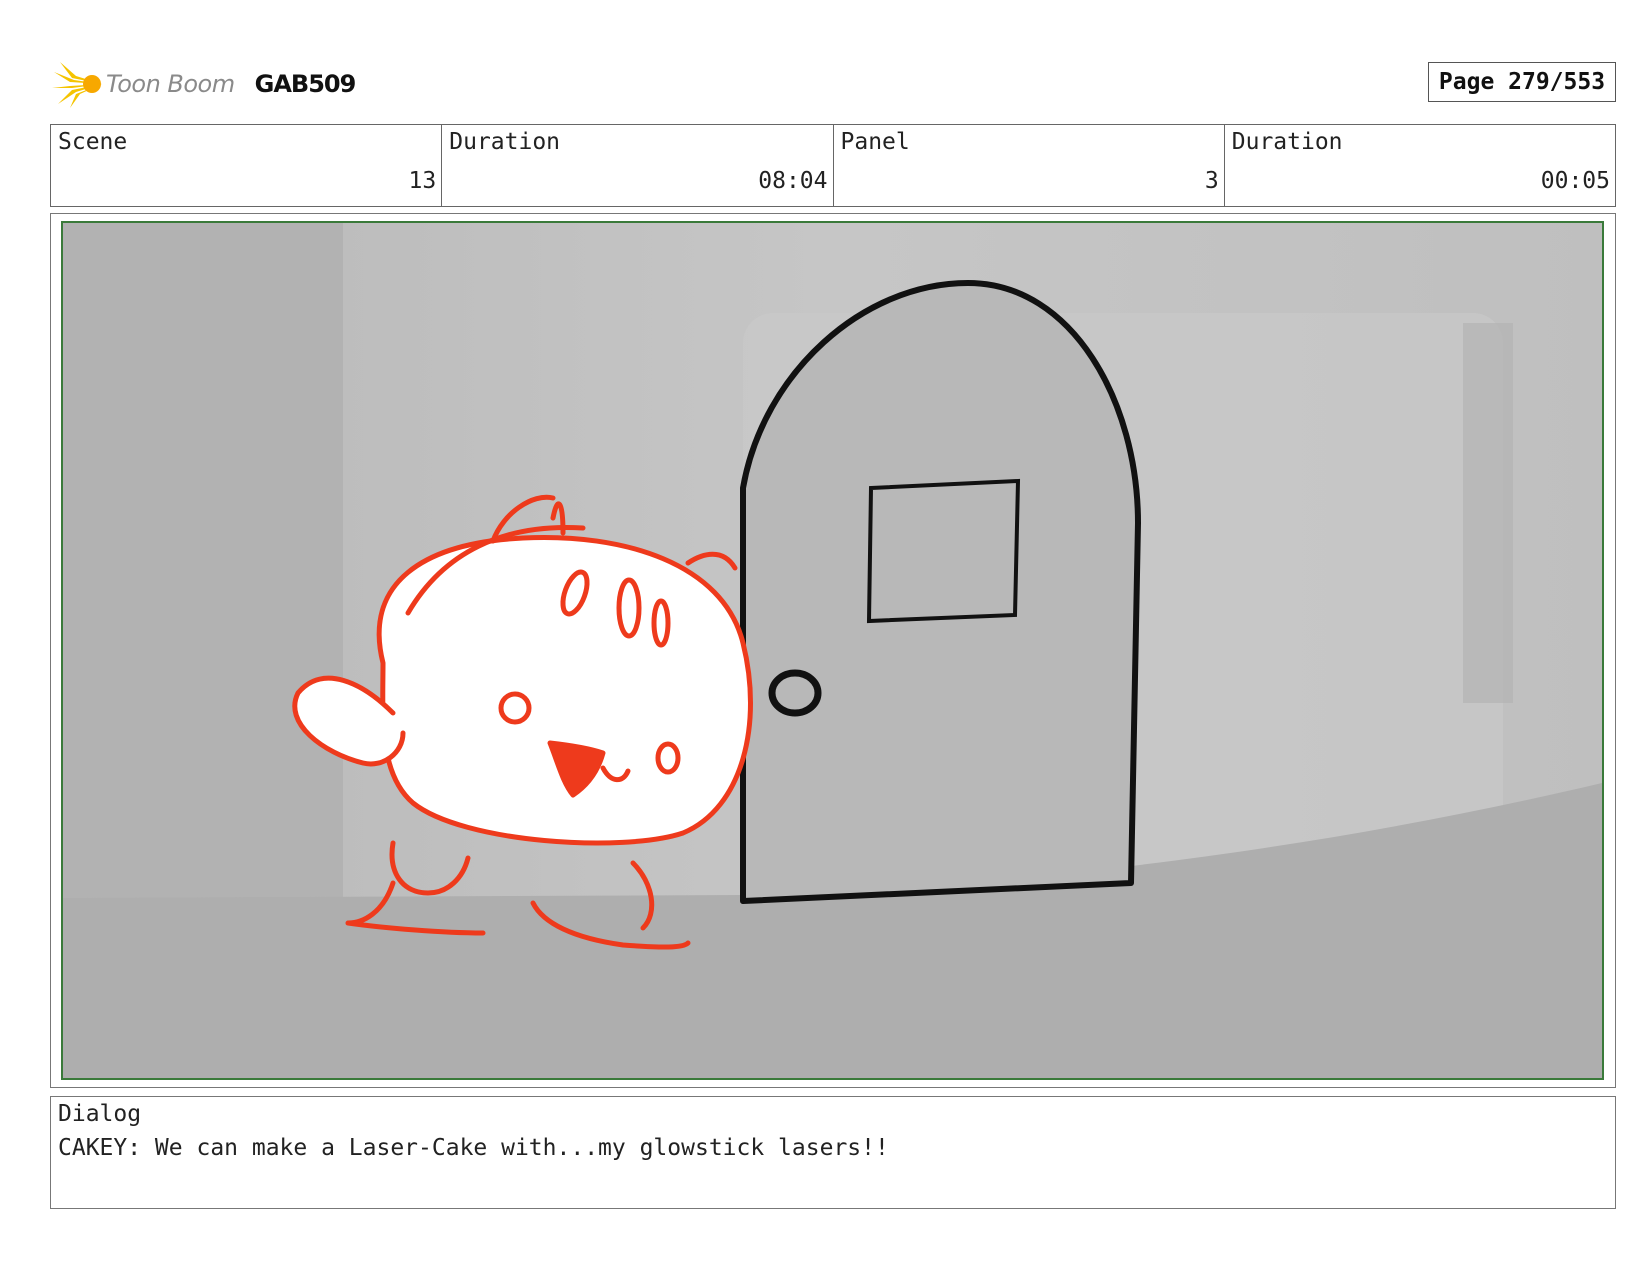 This screenshot has width=1650, height=1275. Describe the element at coordinates (170, 84) in the screenshot. I see `logo-wordmark: Toon Boom` at that location.